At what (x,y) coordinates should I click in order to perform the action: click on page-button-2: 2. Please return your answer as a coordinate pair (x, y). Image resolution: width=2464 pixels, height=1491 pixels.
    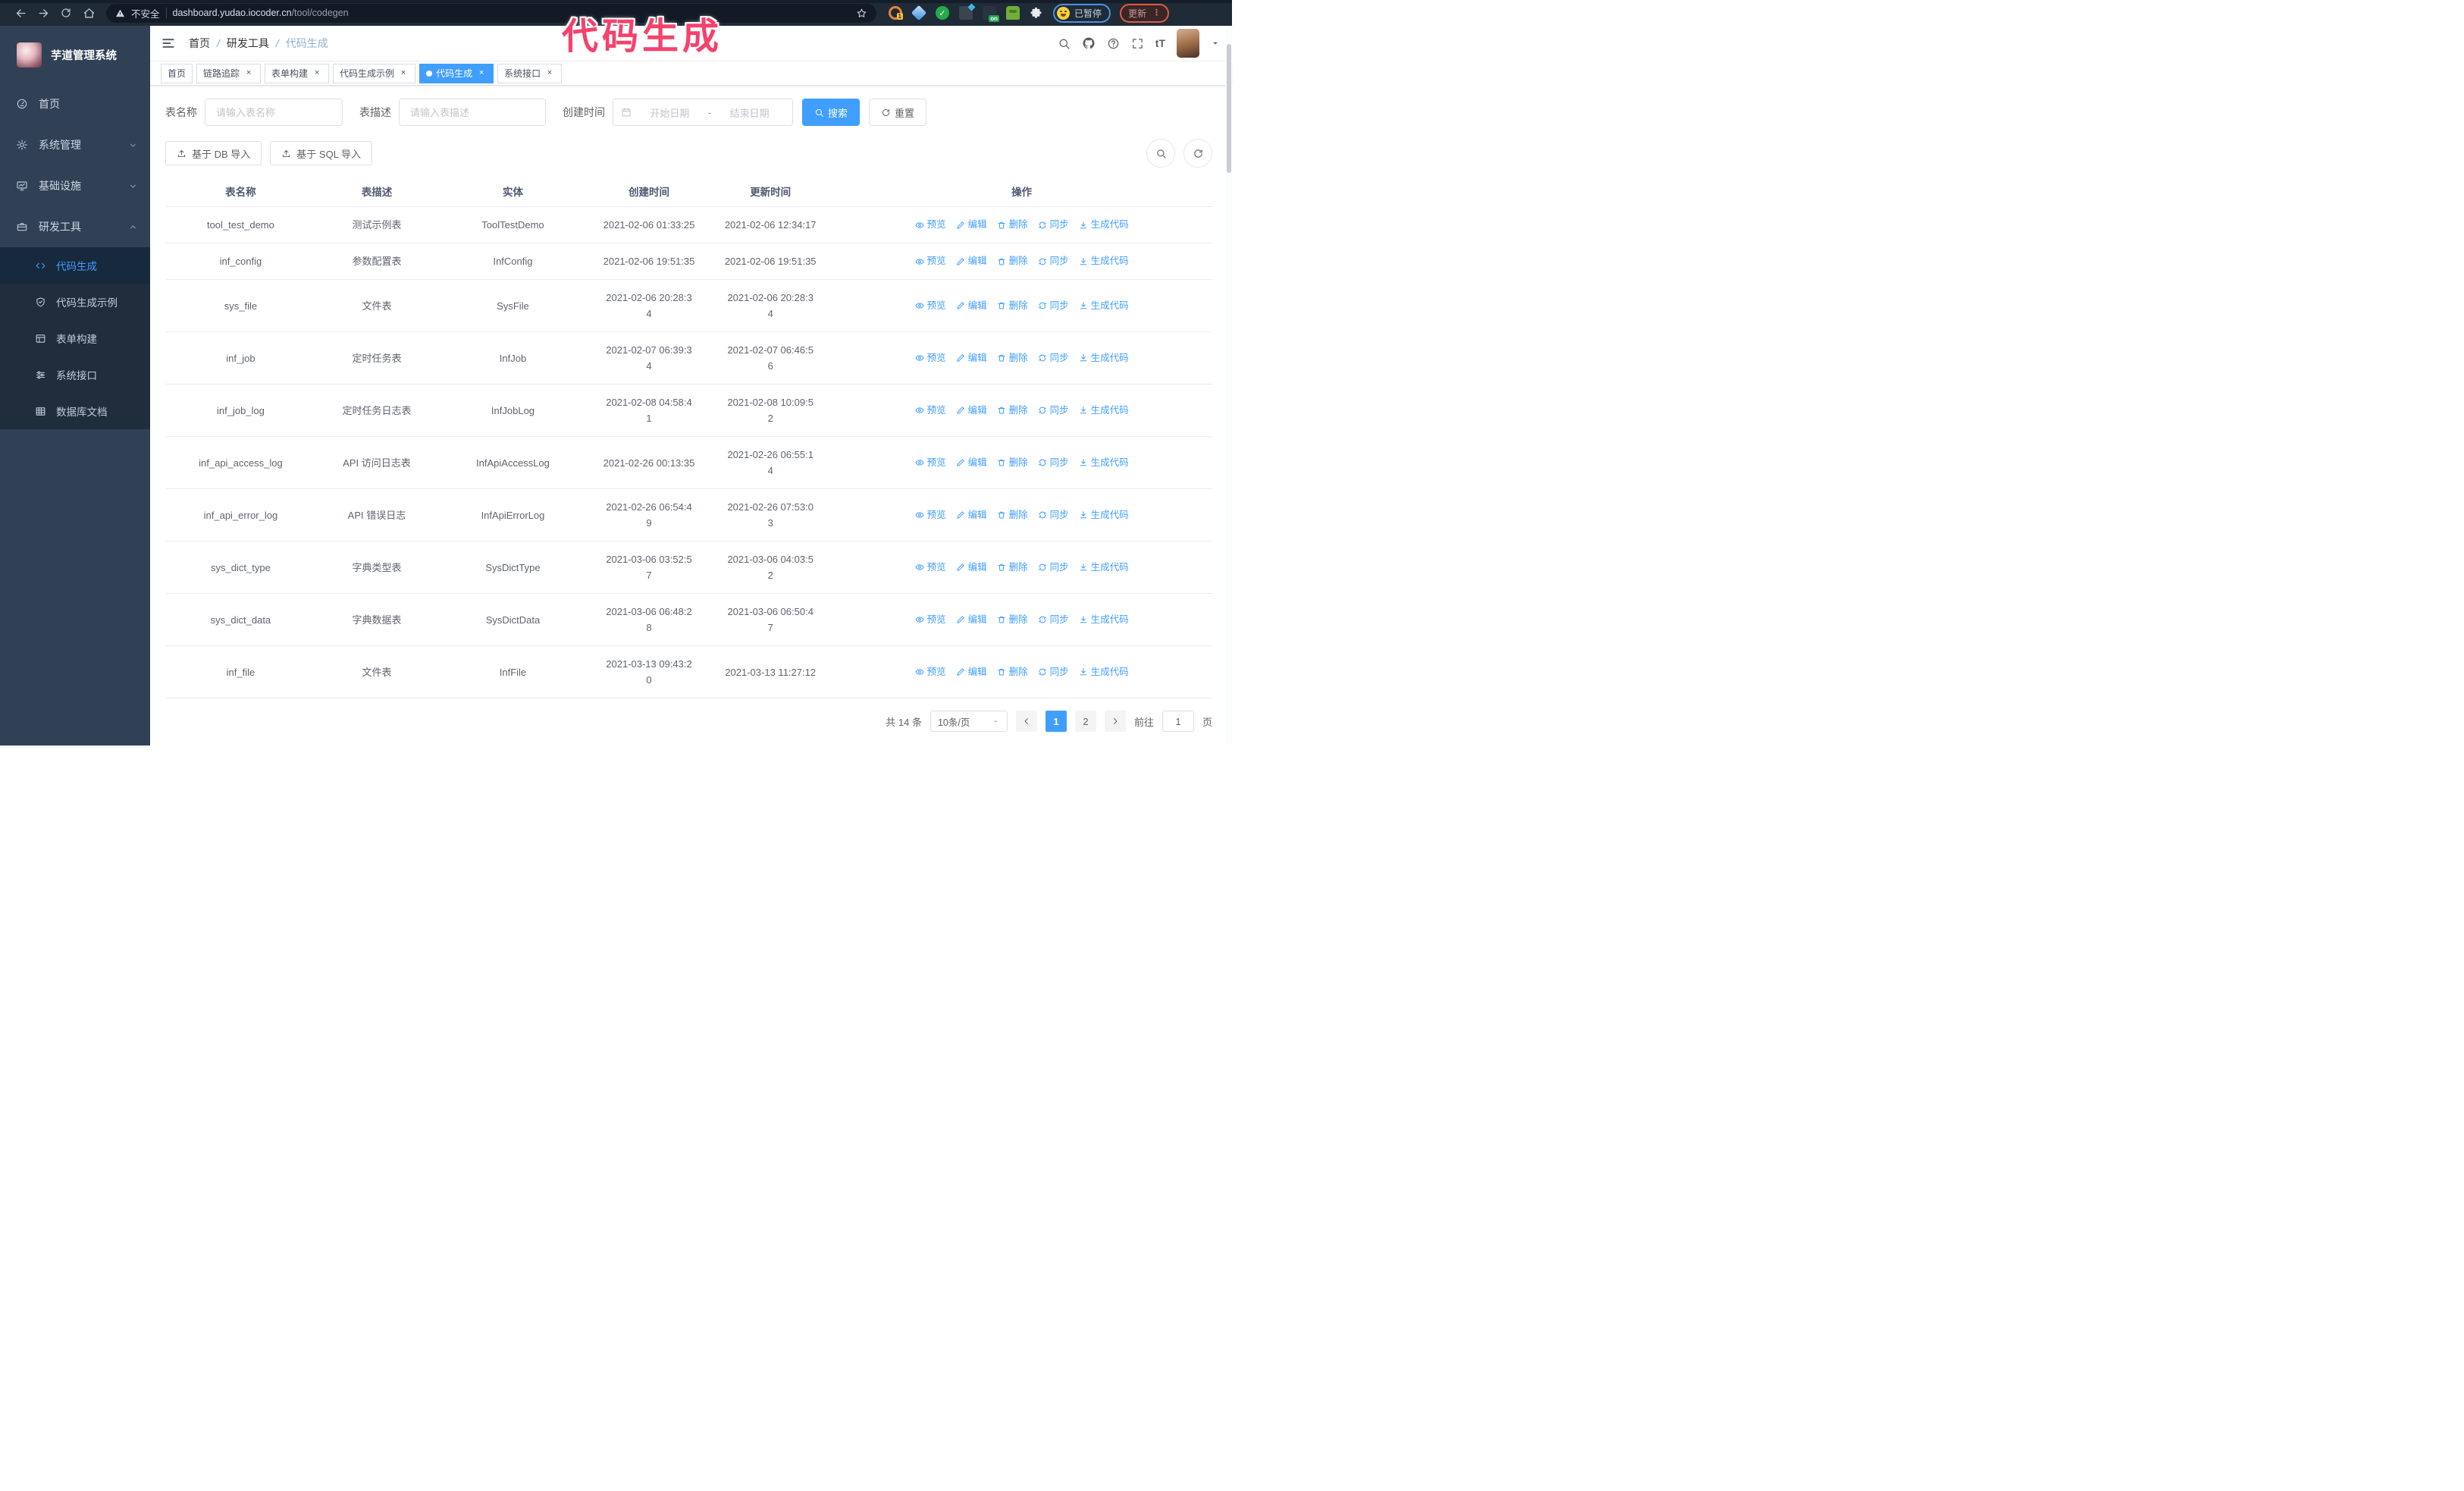
    Looking at the image, I should click on (1085, 721).